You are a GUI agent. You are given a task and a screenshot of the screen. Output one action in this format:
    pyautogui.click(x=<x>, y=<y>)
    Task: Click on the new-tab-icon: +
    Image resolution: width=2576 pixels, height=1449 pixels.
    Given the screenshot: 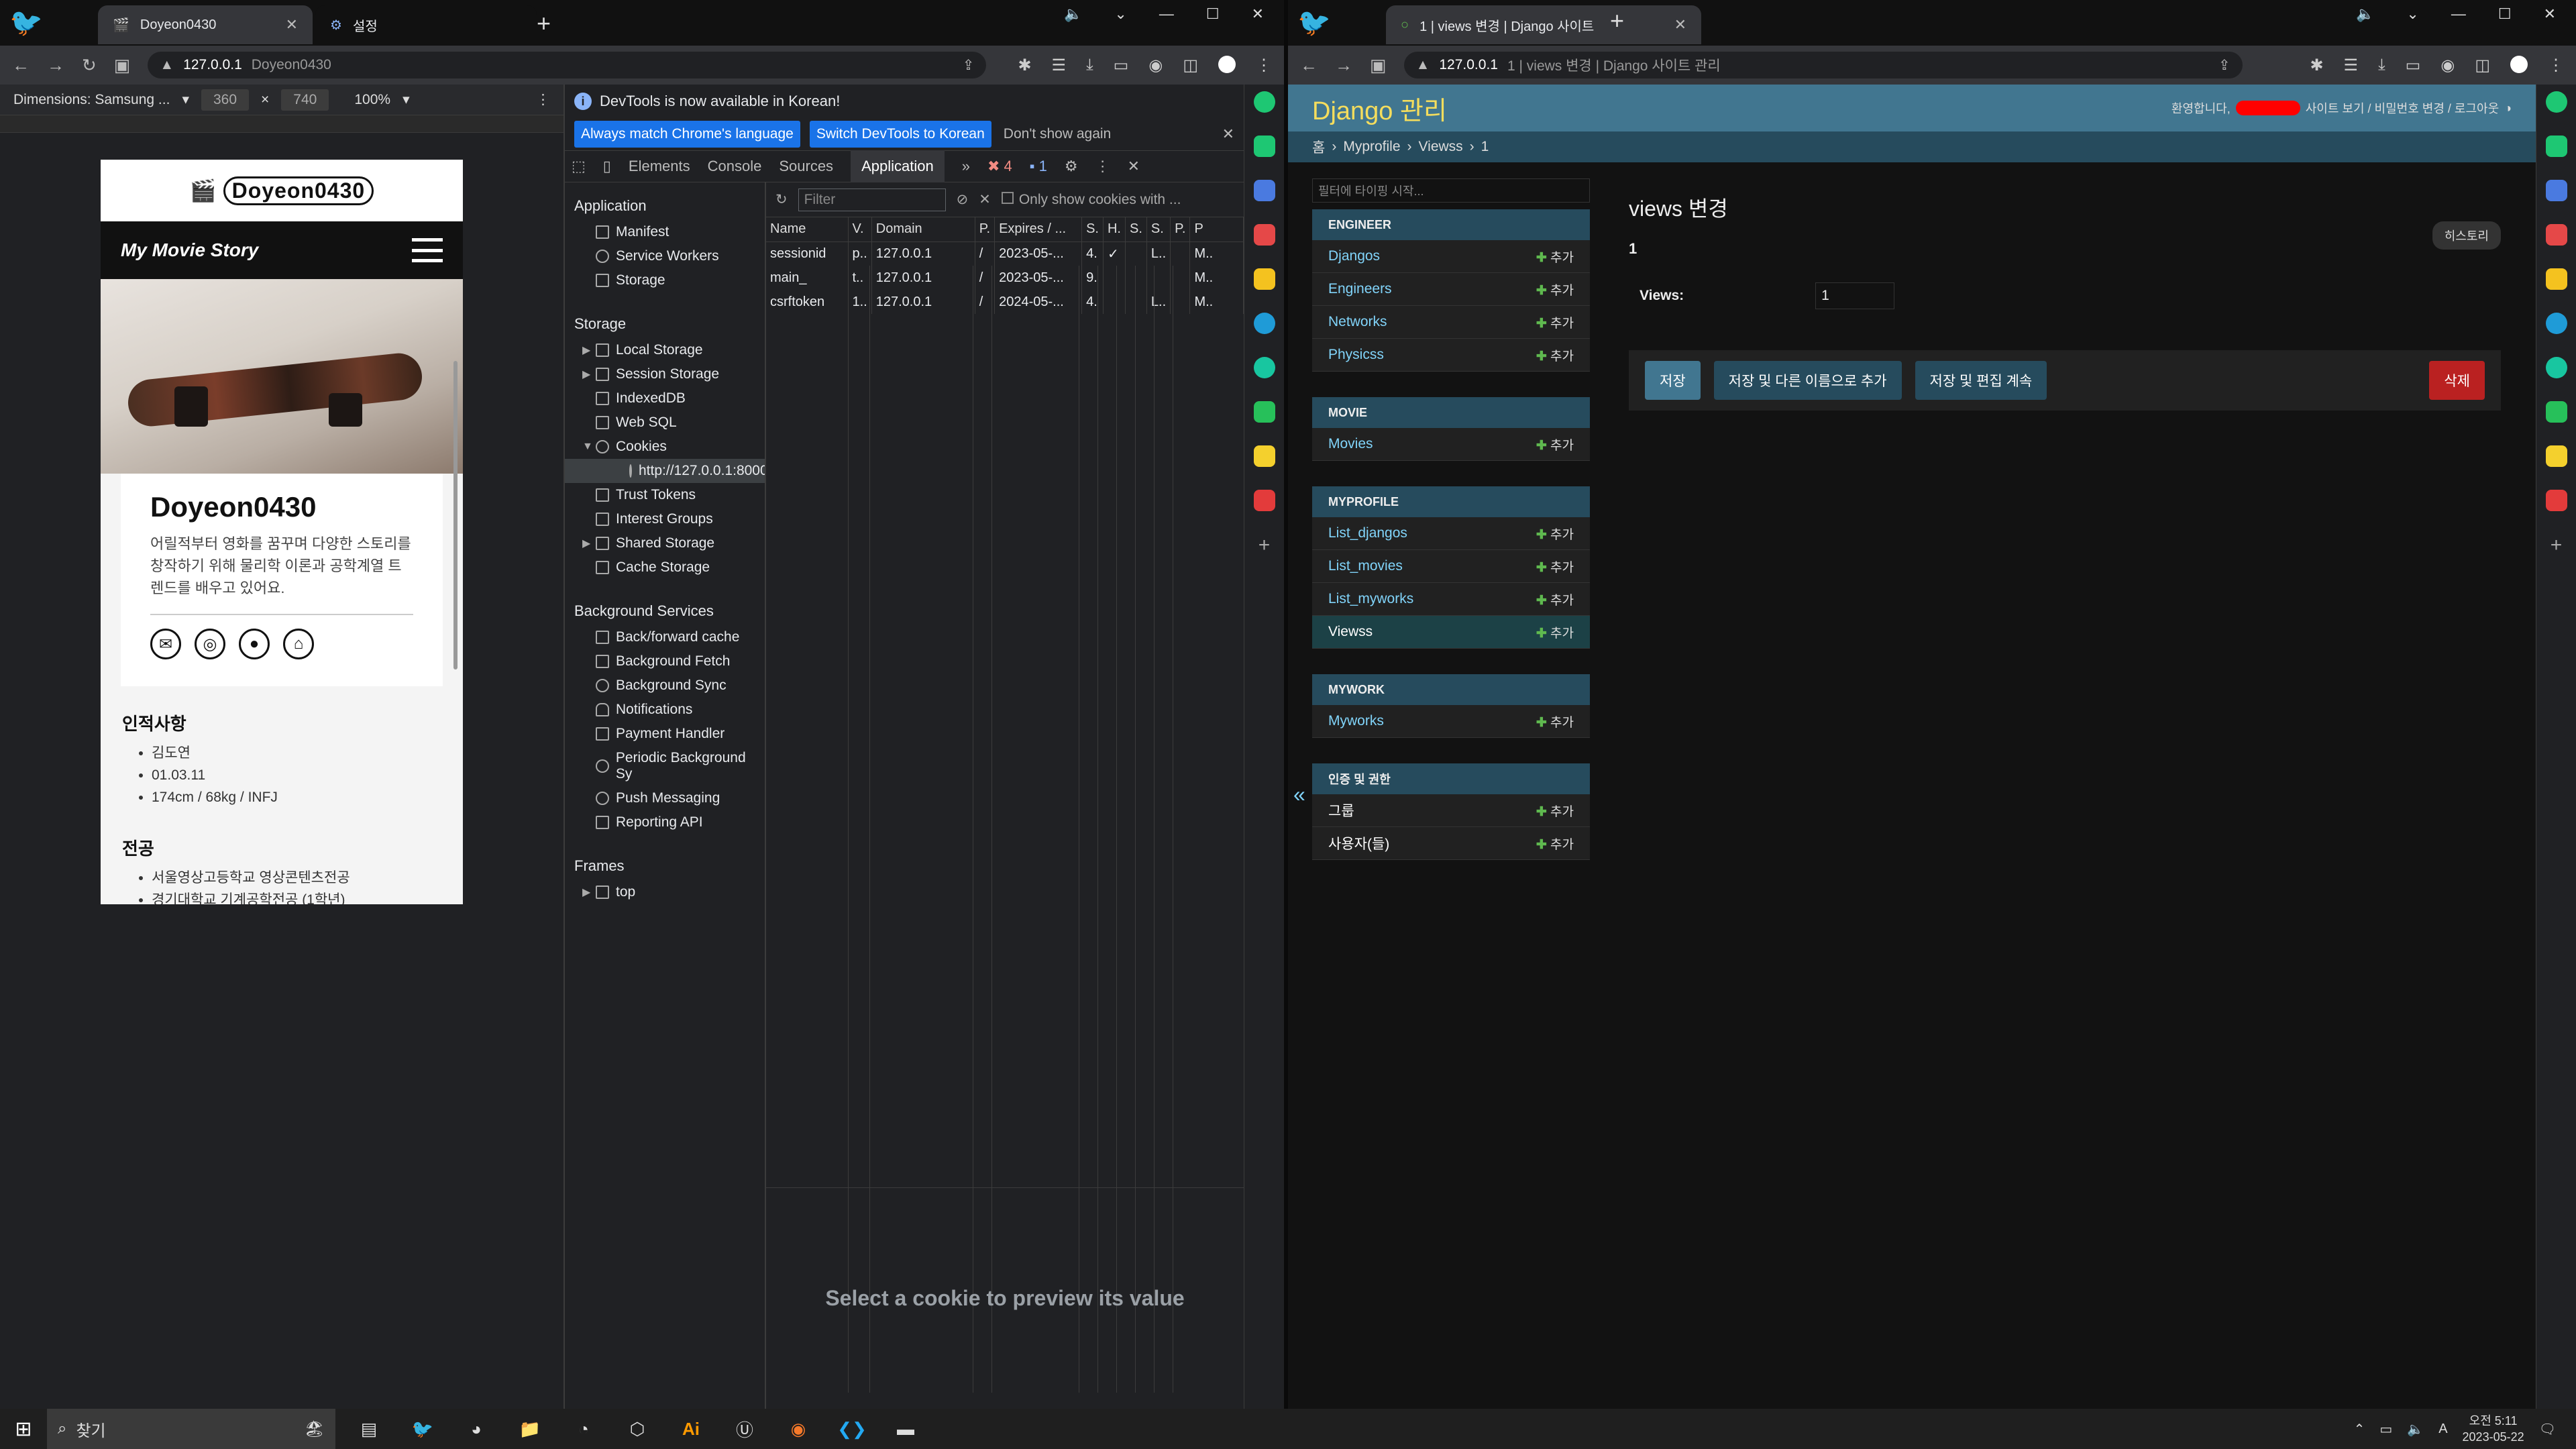 What is the action you would take?
    pyautogui.click(x=1617, y=21)
    